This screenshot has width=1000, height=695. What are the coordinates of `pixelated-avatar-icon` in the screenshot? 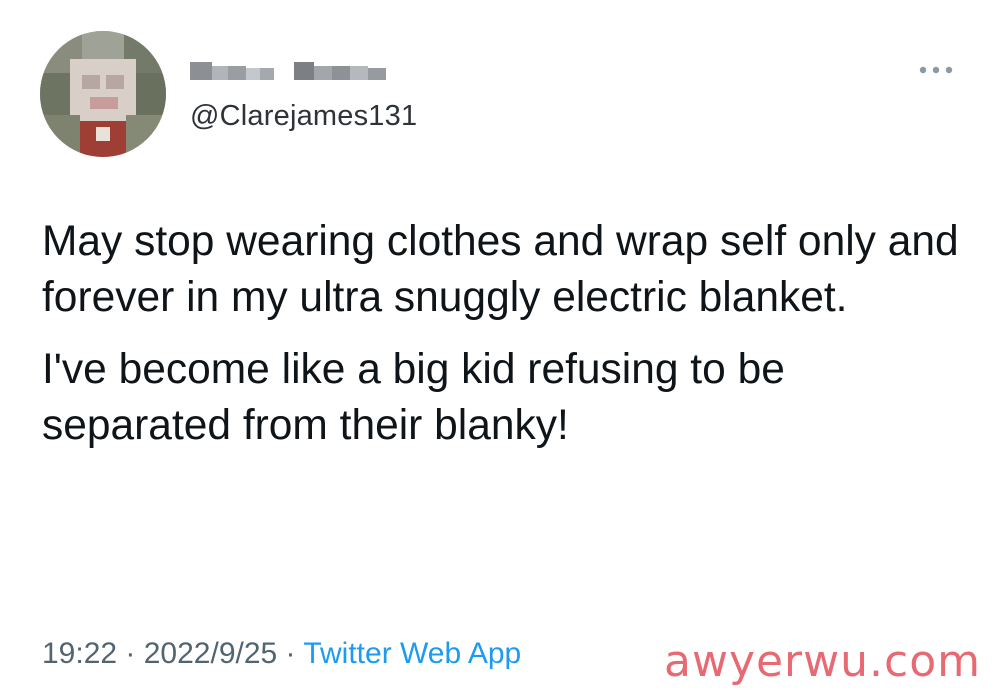 It's located at (103, 94).